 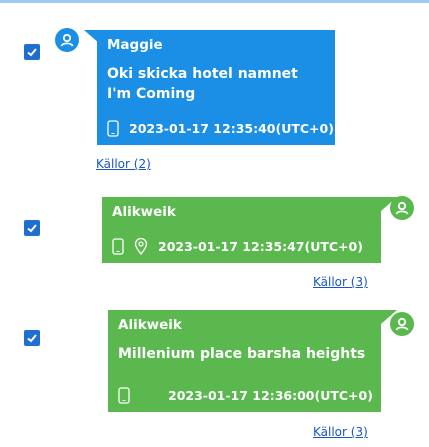 I want to click on location-pin-icon, so click(x=141, y=246).